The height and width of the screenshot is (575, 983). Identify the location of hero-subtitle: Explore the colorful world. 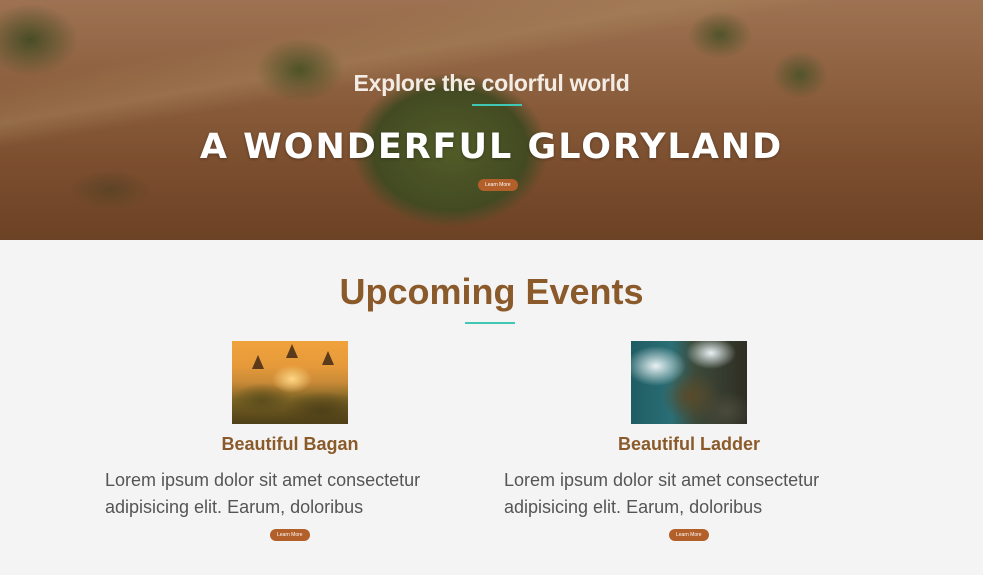
(491, 83).